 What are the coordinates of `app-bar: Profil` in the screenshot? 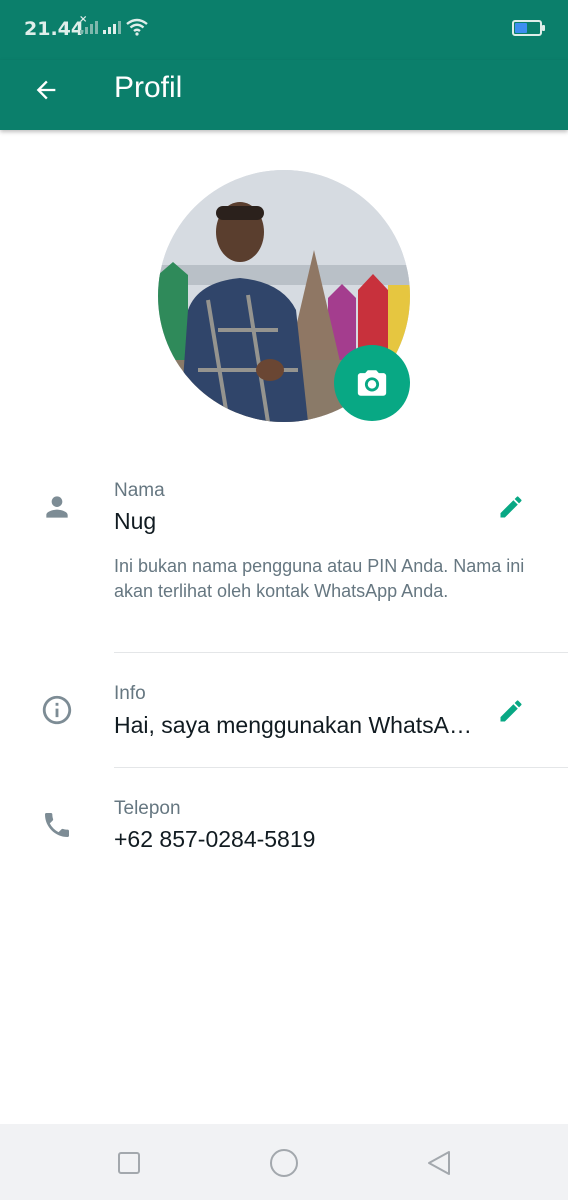 It's located at (284, 95).